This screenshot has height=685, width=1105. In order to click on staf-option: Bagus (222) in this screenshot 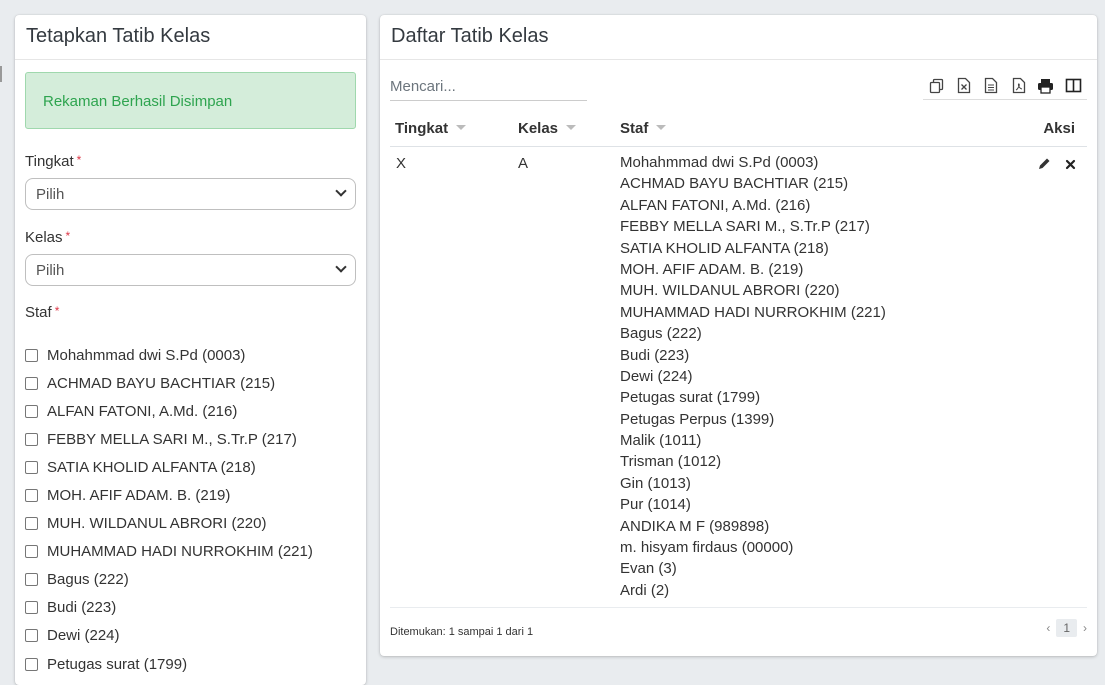, I will do `click(190, 580)`.